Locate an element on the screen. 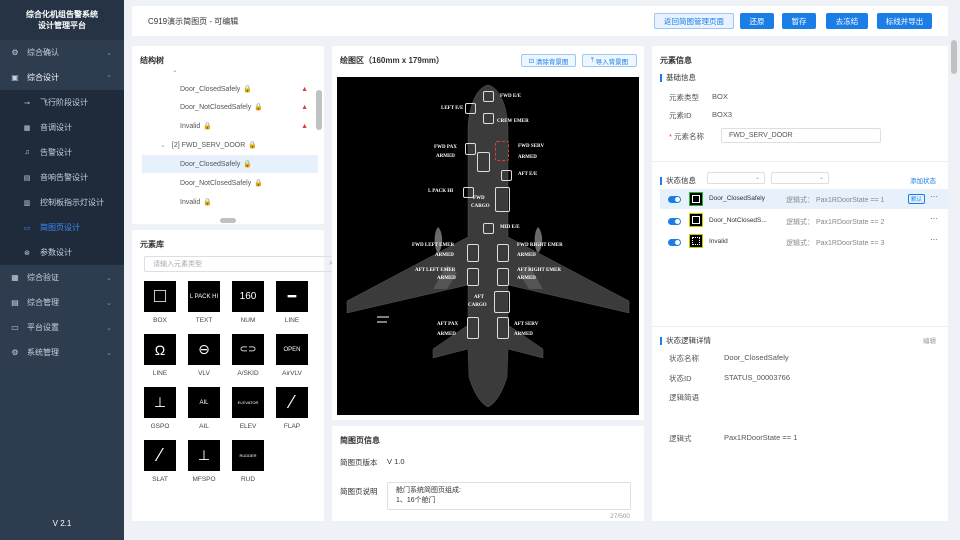 Image resolution: width=960 pixels, height=540 pixels. element-tile-slat: ⁄ SLAT is located at coordinates (160, 461).